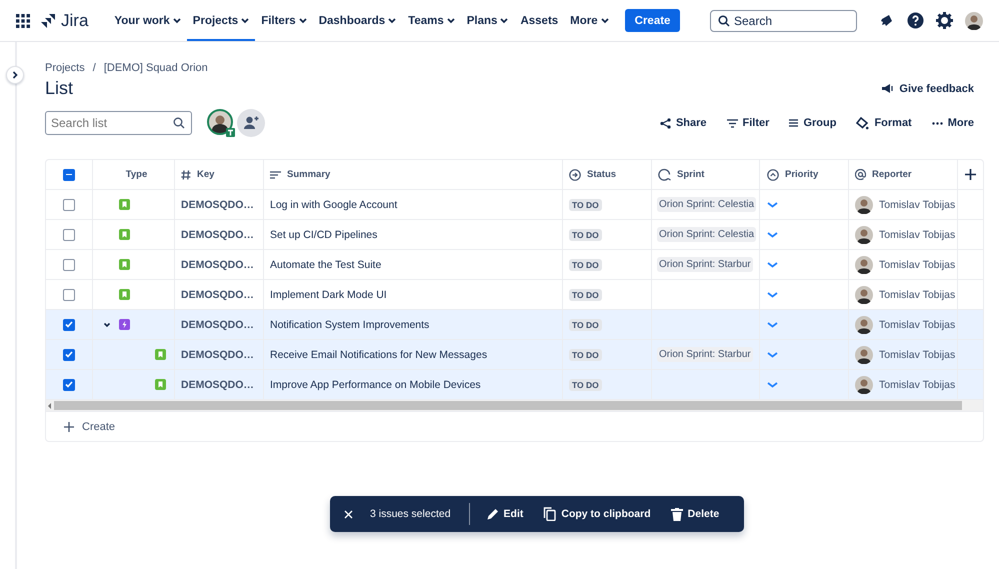 Image resolution: width=999 pixels, height=569 pixels. Describe the element at coordinates (65, 68) in the screenshot. I see `breadcrumb-link: Projects` at that location.